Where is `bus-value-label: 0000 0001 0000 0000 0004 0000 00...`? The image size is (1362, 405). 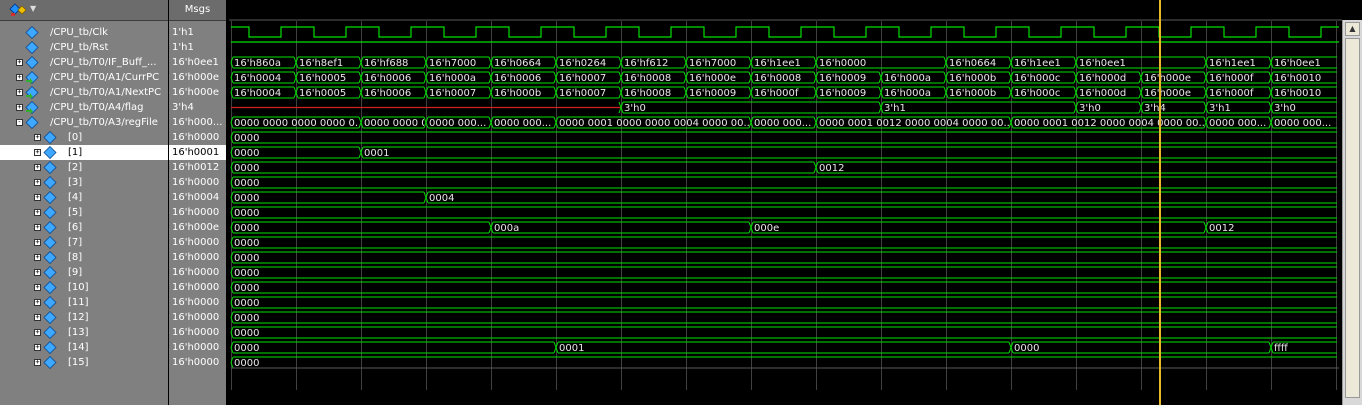 bus-value-label: 0000 0001 0000 0000 0004 0000 00... is located at coordinates (656, 123).